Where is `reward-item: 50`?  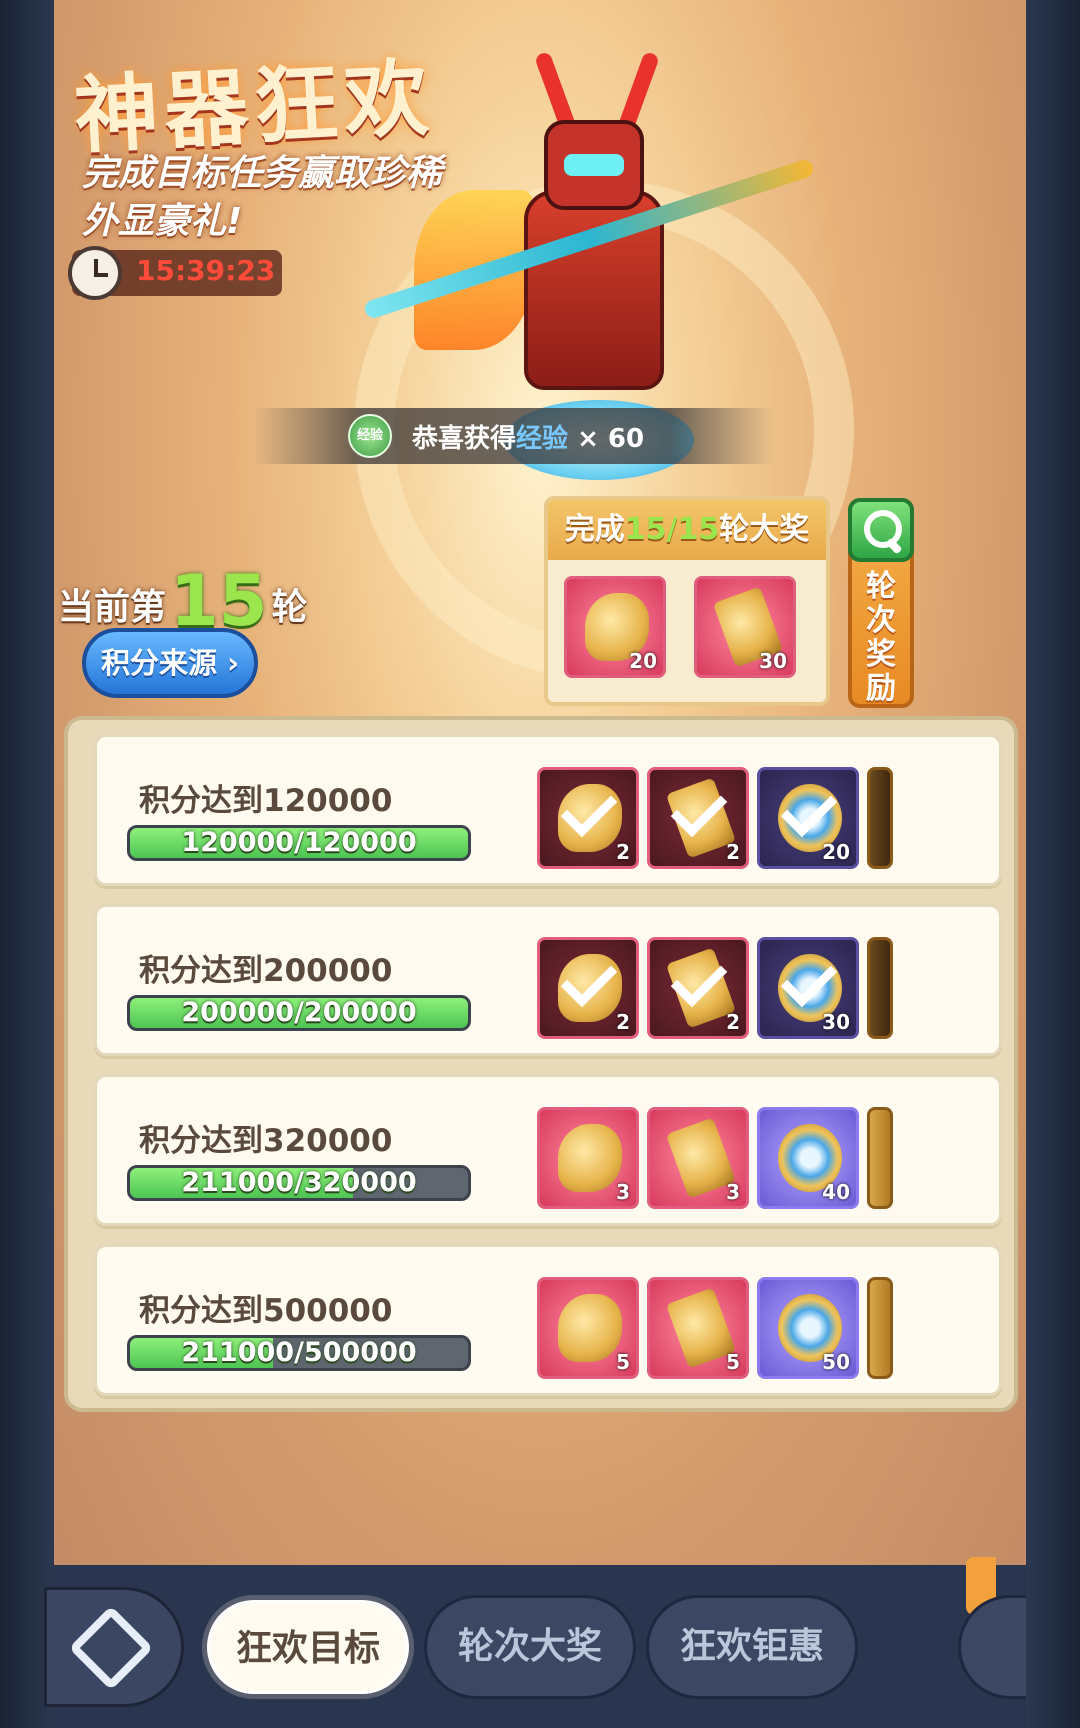
reward-item: 50 is located at coordinates (808, 1328).